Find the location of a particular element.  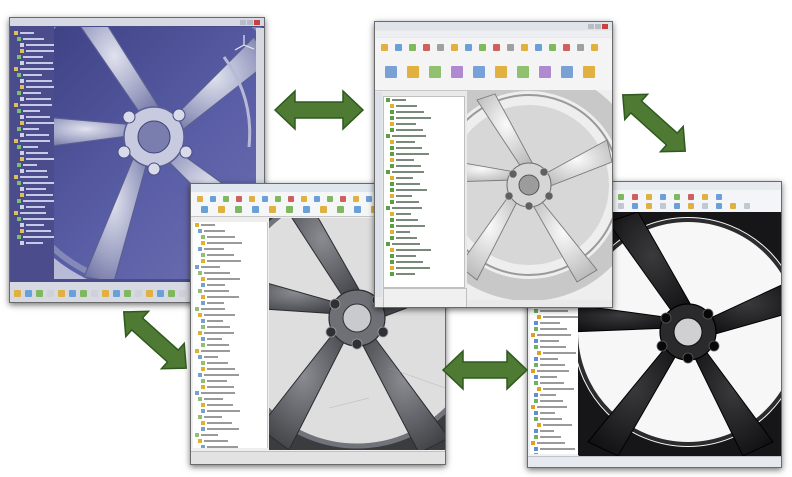

catia-compass-icon is located at coordinates (244, 45).